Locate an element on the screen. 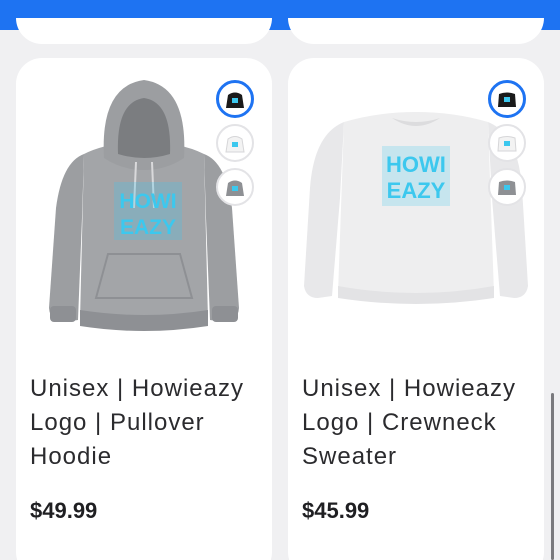  grey-hoodie-icon is located at coordinates (235, 188).